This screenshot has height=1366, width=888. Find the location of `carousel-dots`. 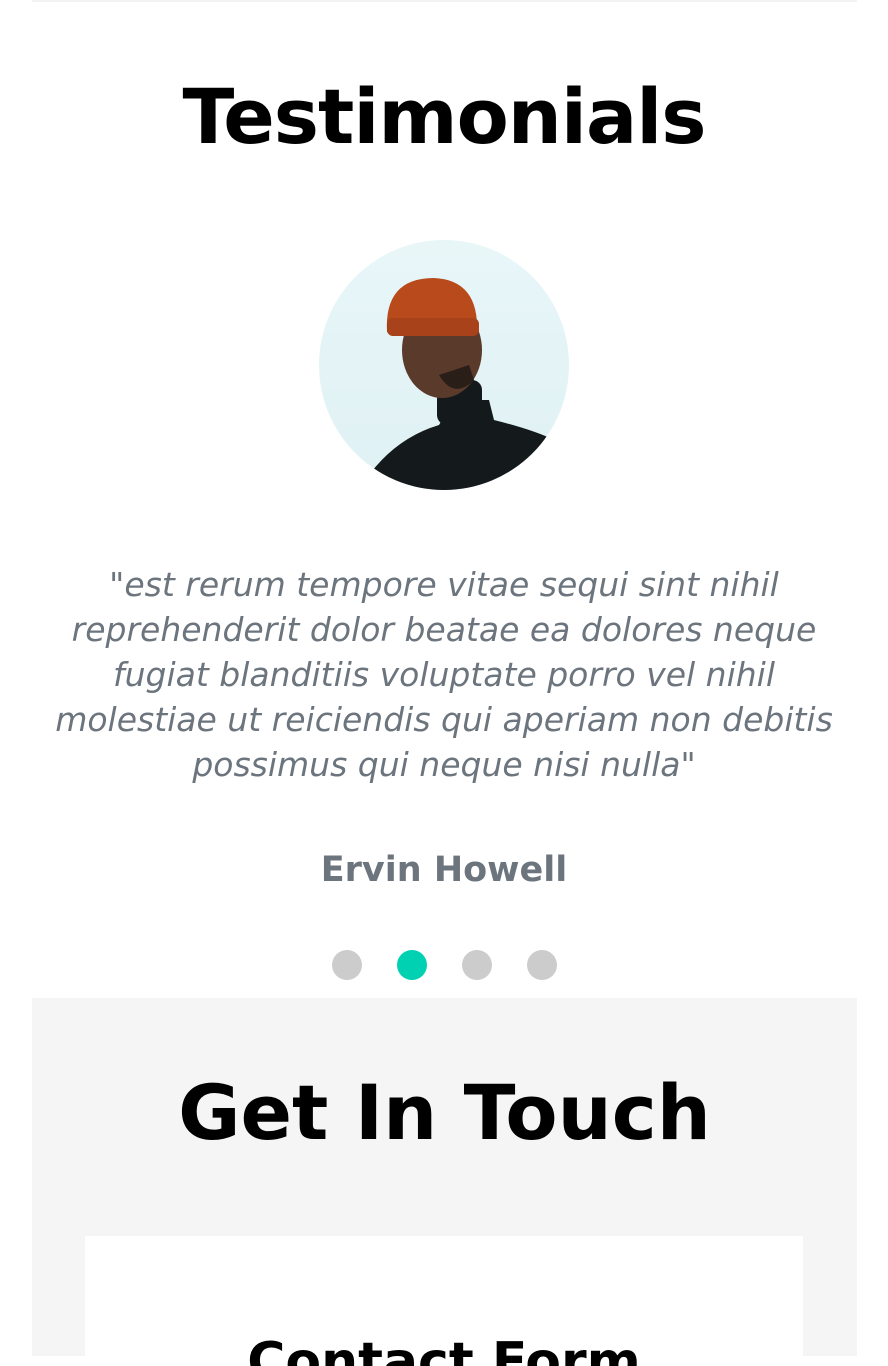

carousel-dots is located at coordinates (444, 965).